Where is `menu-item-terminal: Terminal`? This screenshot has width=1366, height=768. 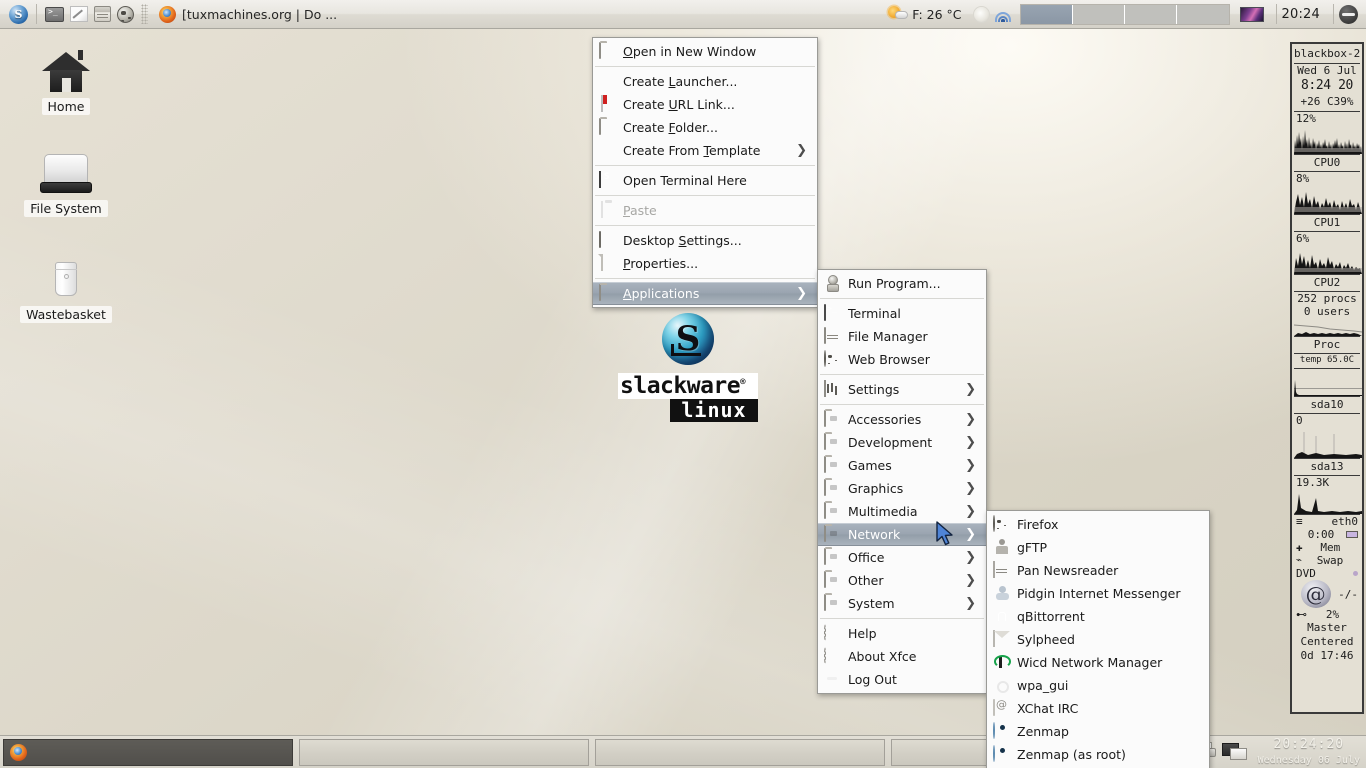
menu-item-terminal: Terminal is located at coordinates (902, 313).